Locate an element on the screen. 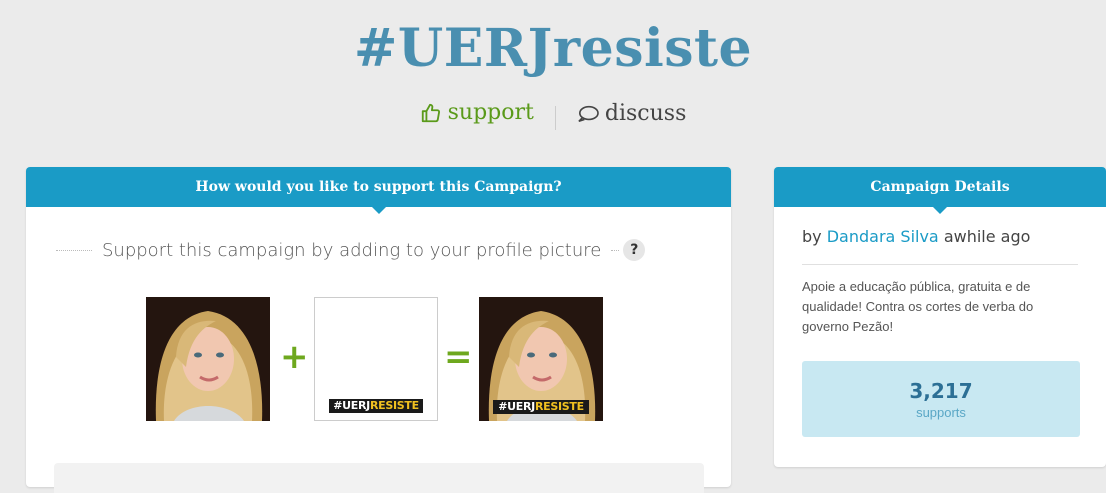 The height and width of the screenshot is (493, 1106). byline-time: awhile ago is located at coordinates (987, 236).